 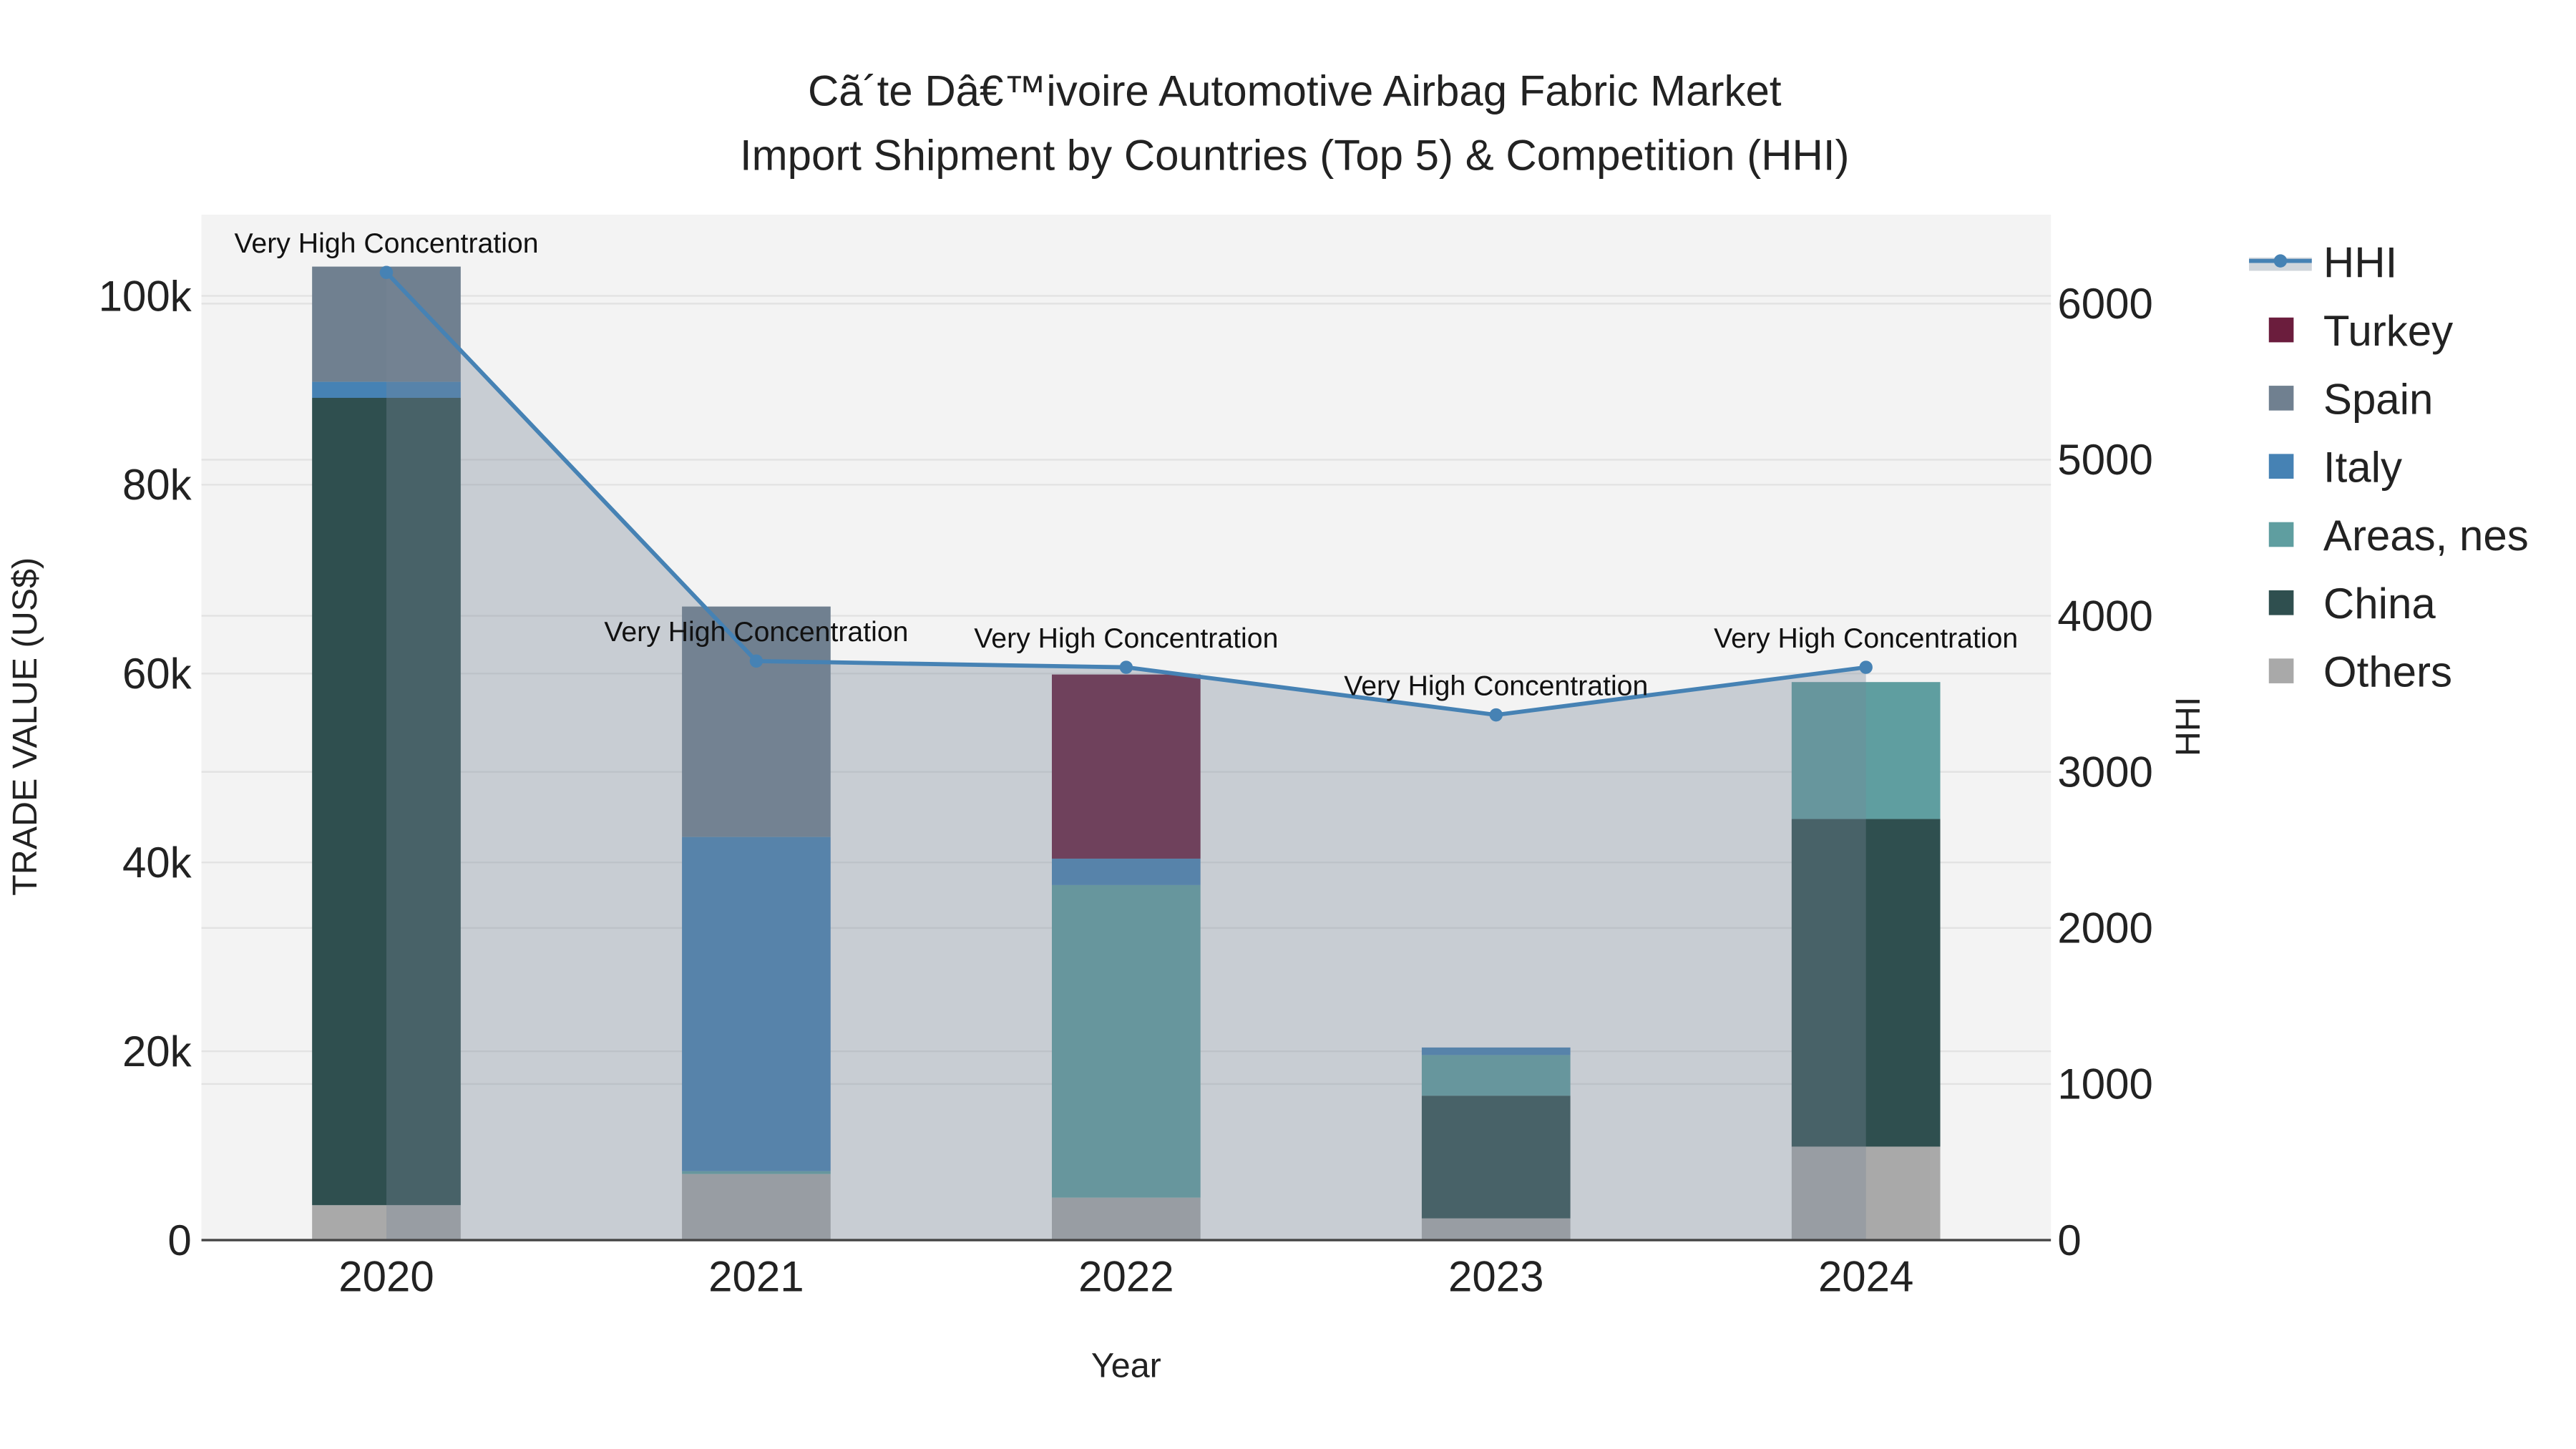 I want to click on x-tick-label: 2022, so click(x=1126, y=1277).